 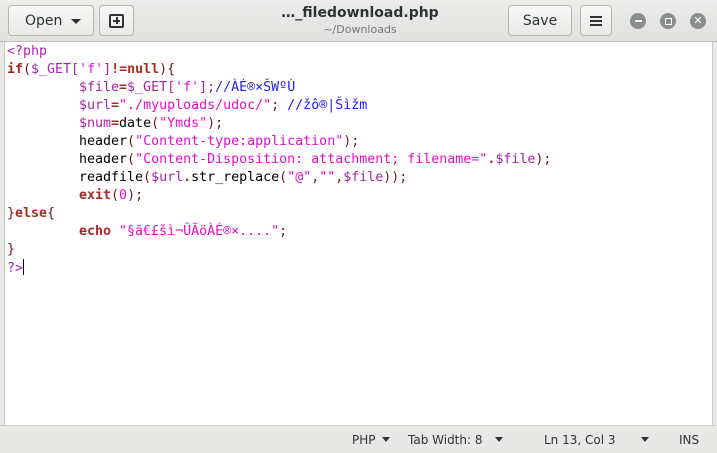 I want to click on hamburger-menu-icon, so click(x=596, y=20).